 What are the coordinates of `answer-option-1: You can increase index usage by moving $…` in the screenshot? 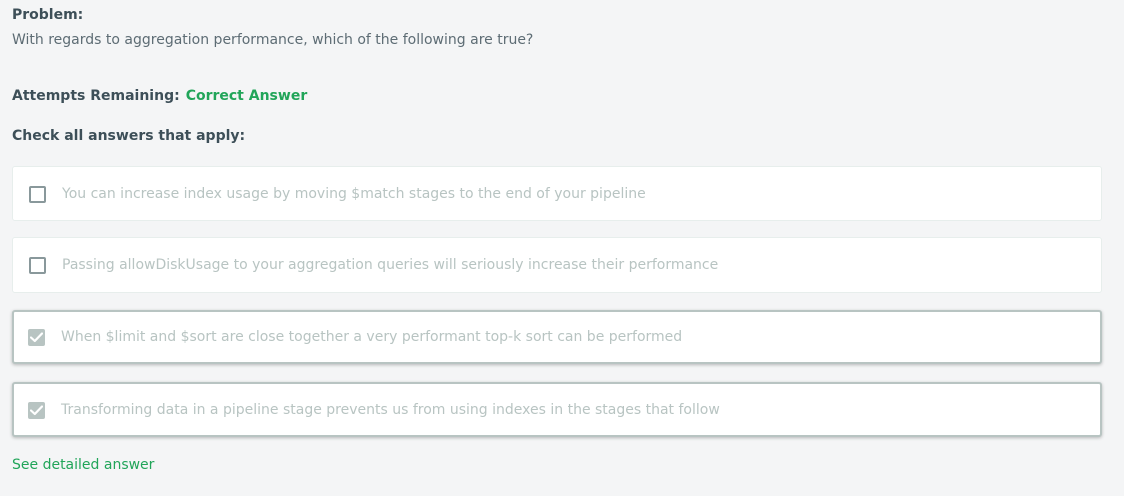 It's located at (557, 193).